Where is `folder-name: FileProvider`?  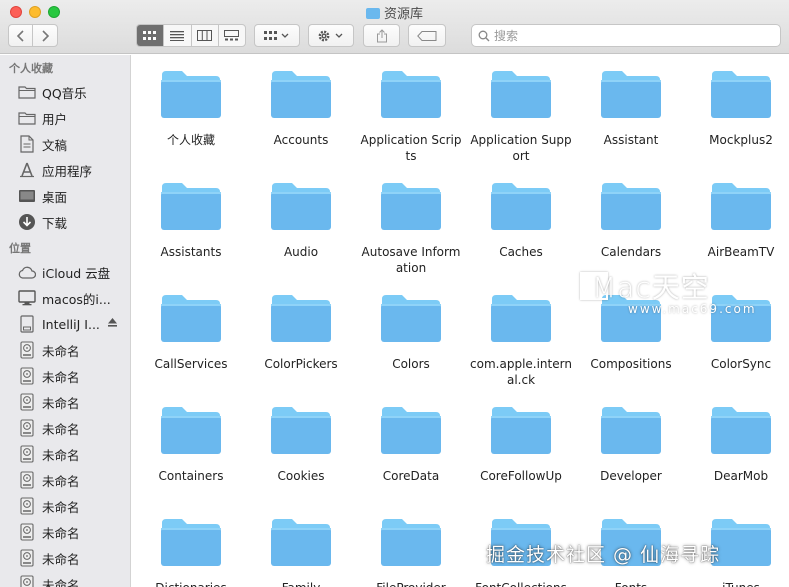
folder-name: FileProvider is located at coordinates (411, 583).